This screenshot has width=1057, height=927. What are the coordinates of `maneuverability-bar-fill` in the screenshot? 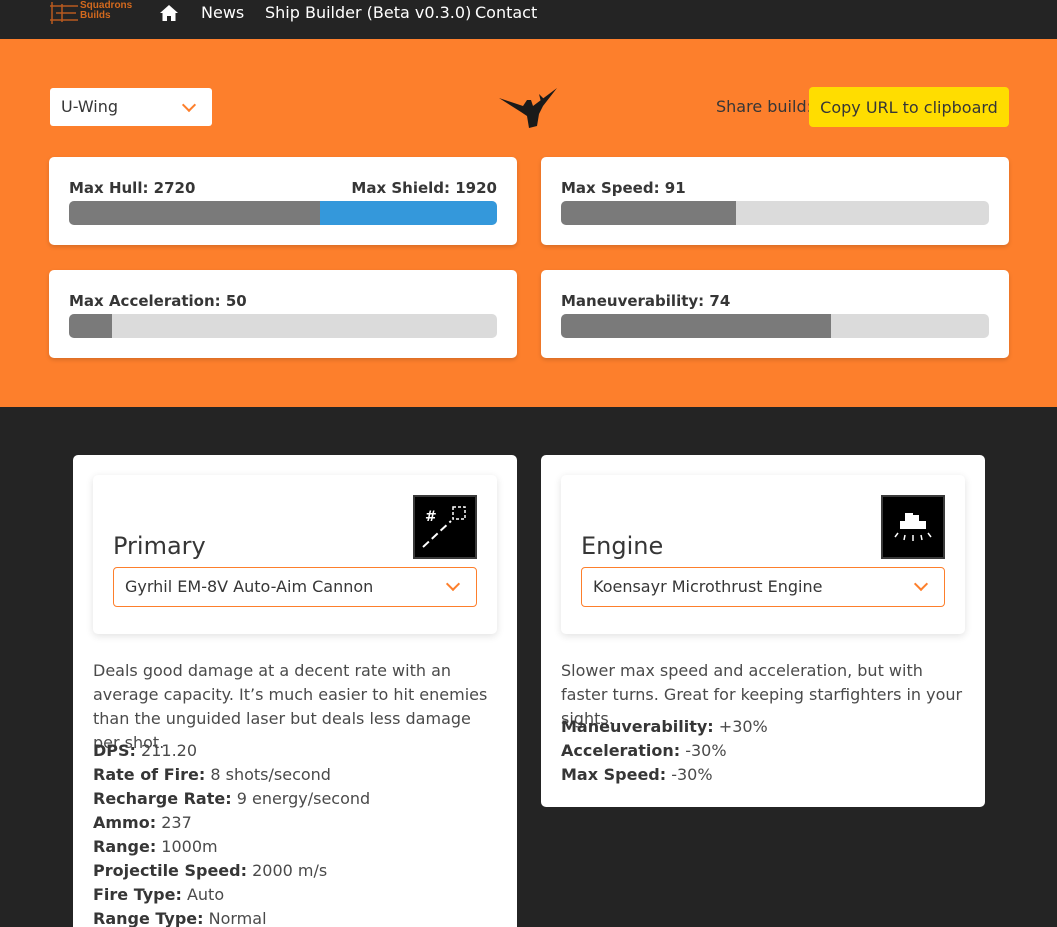 It's located at (696, 326).